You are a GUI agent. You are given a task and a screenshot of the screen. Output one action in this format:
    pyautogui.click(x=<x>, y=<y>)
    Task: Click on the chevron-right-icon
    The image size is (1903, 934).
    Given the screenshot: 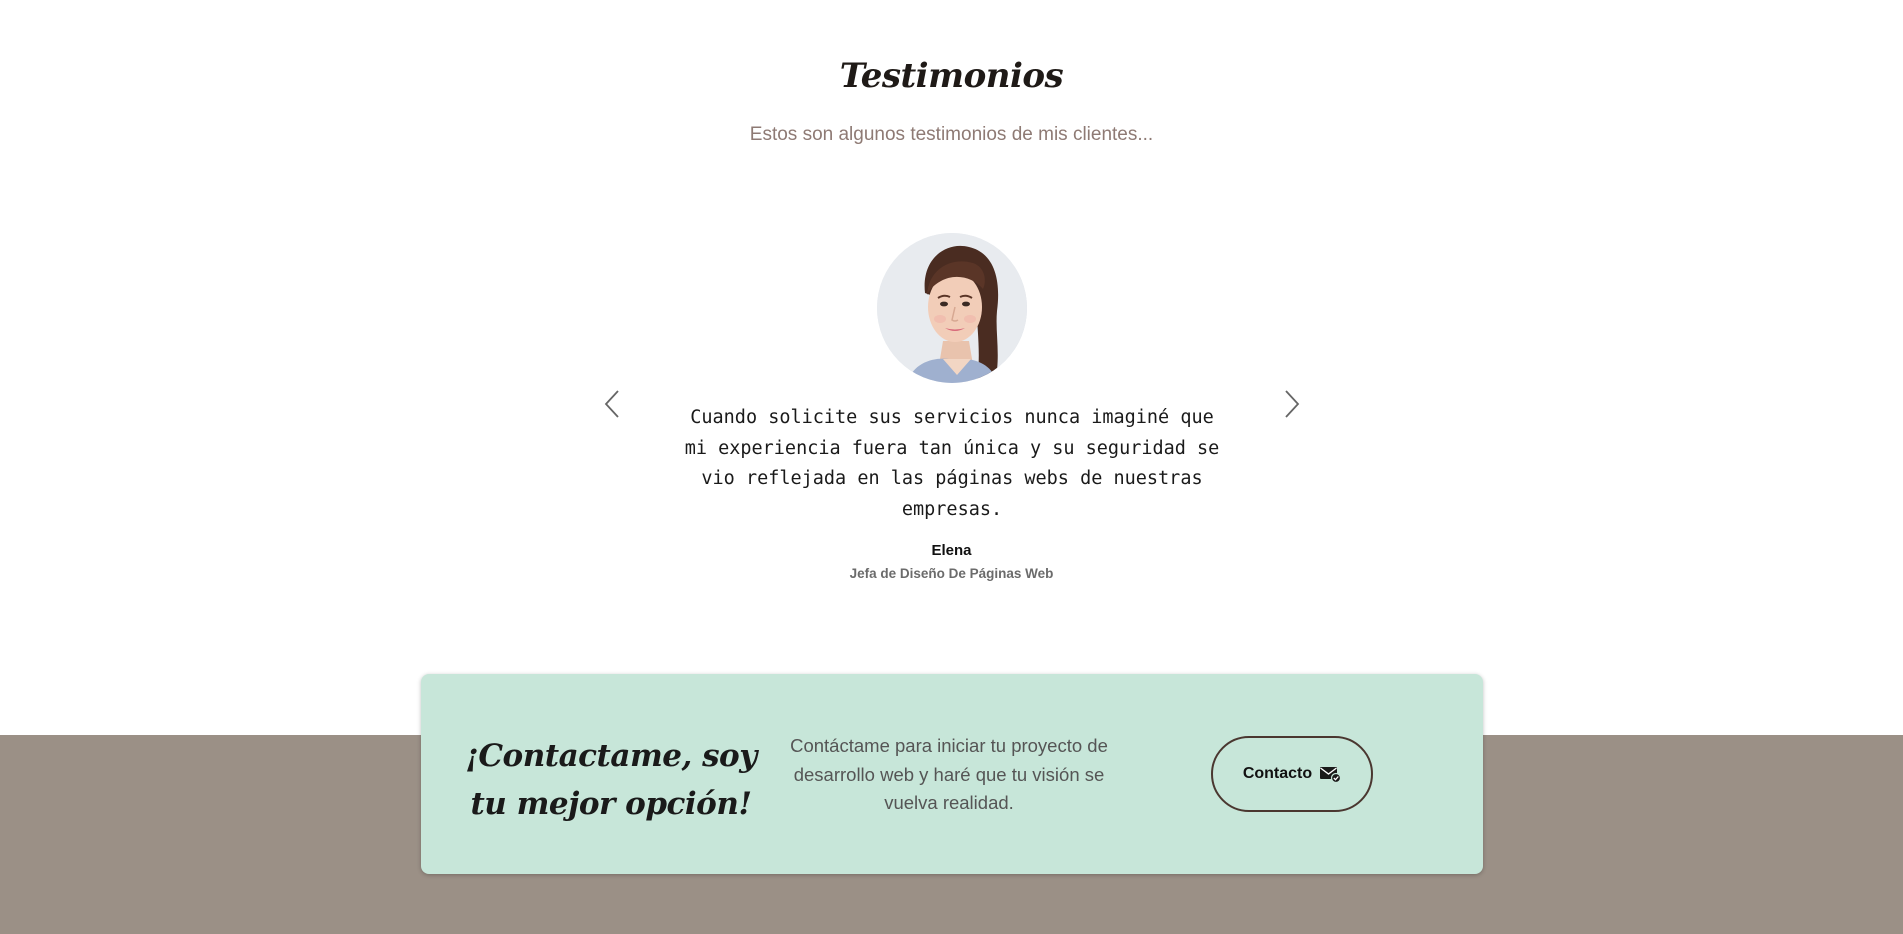 What is the action you would take?
    pyautogui.click(x=1292, y=404)
    